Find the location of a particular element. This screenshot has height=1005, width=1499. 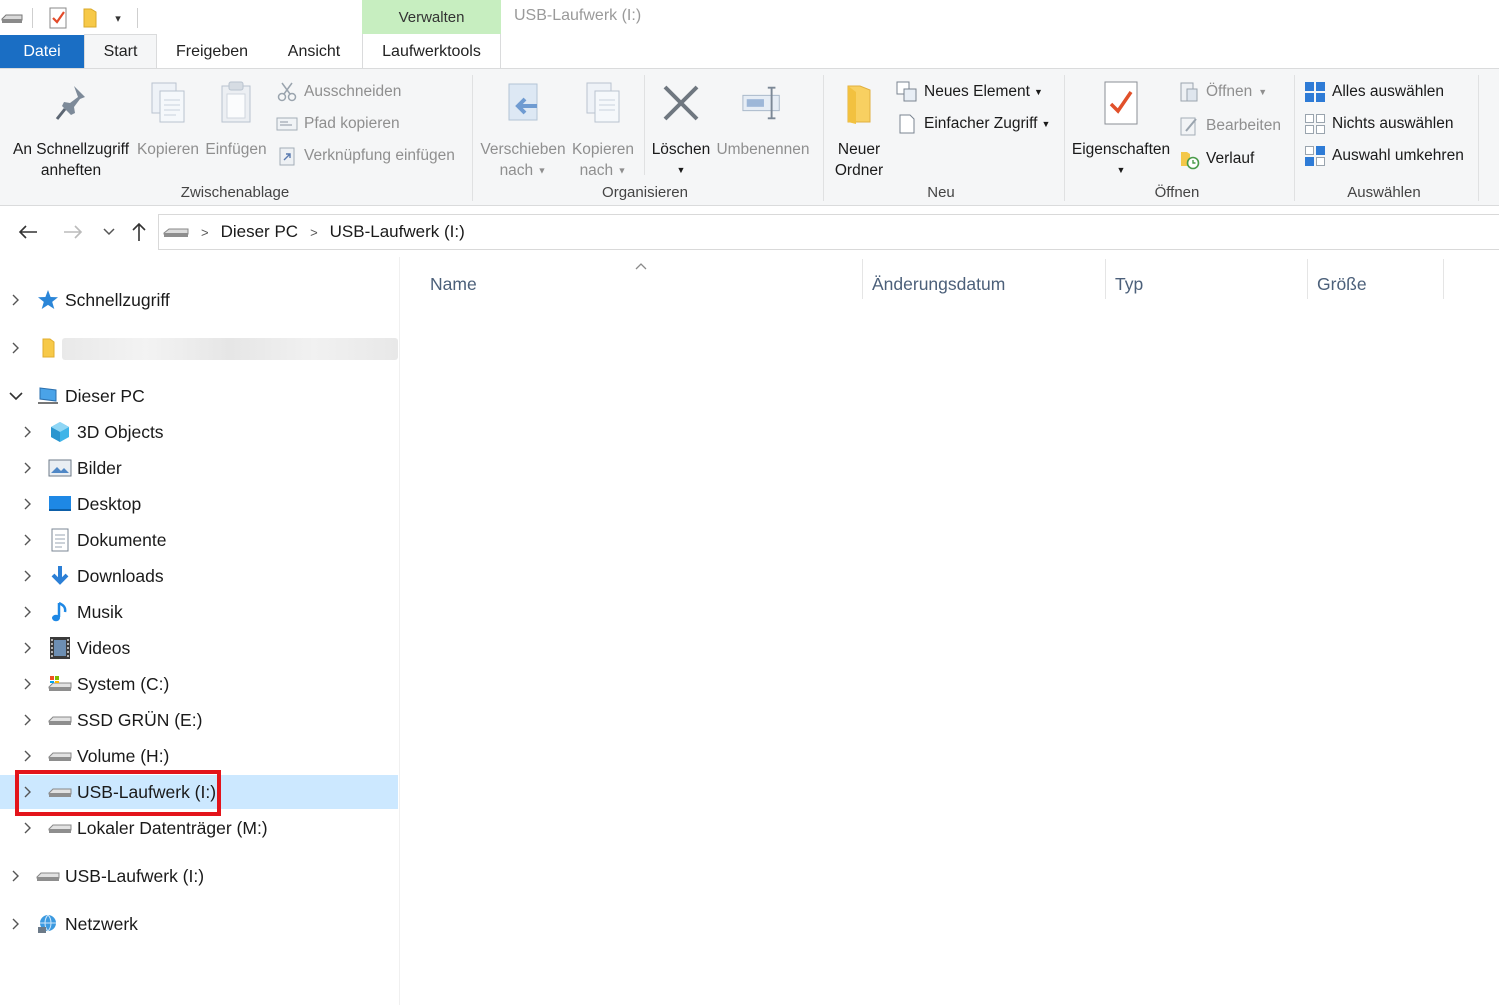

nav-item-pc-child: Downloads is located at coordinates (199, 576).